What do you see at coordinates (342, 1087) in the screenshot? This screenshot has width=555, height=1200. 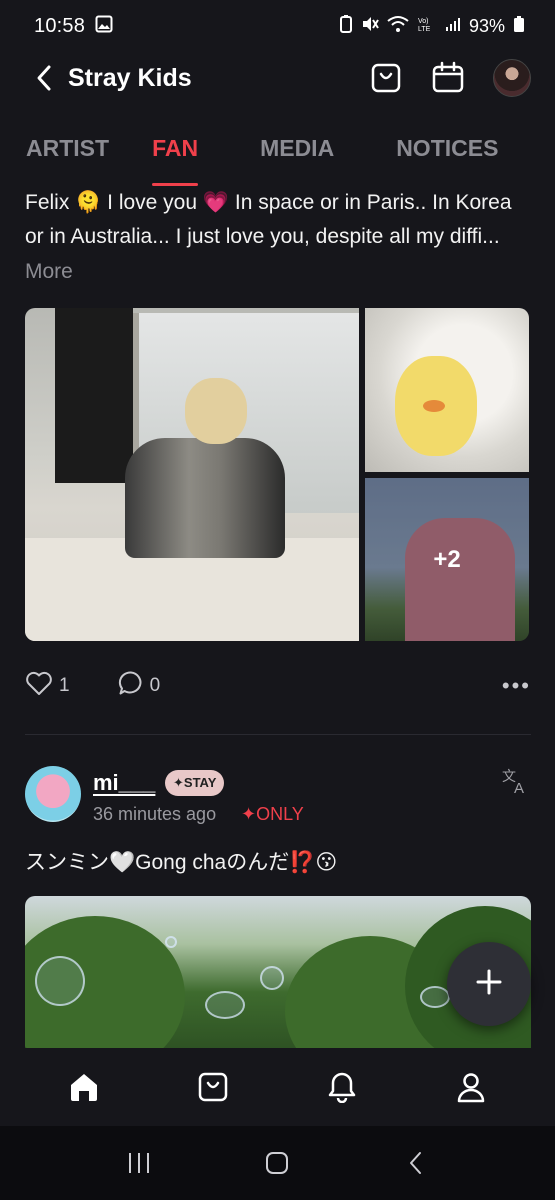 I see `notifications-icon` at bounding box center [342, 1087].